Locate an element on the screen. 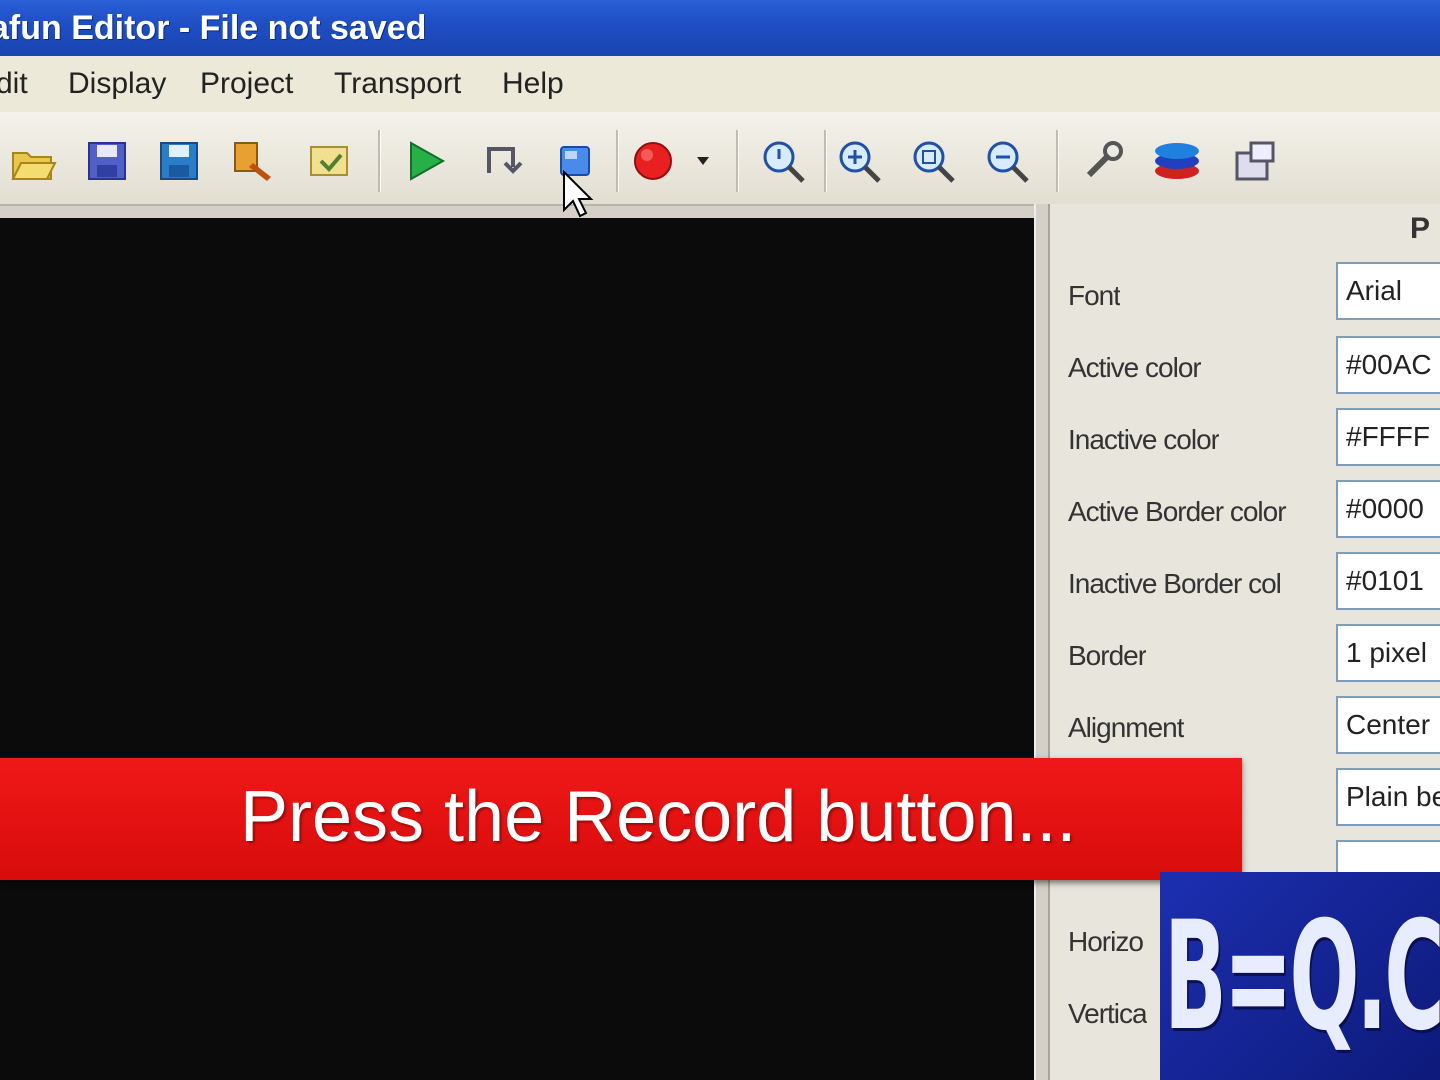  prop-field-border: 1 pixel is located at coordinates (1388, 653).